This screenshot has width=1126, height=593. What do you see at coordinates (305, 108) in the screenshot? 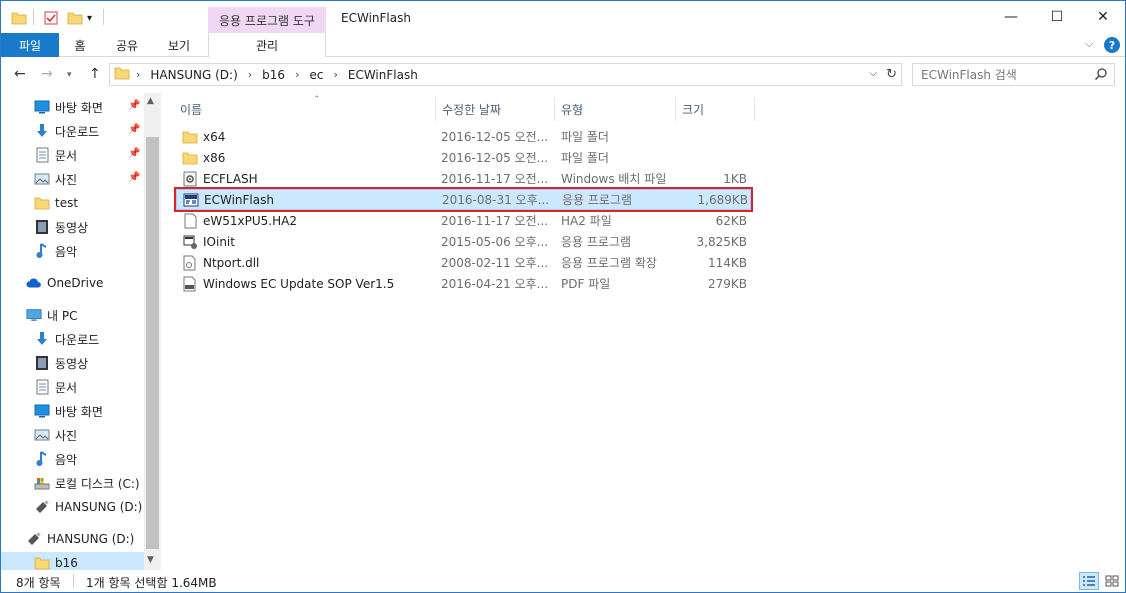
I see `column-header-name: ⌃ 이름` at bounding box center [305, 108].